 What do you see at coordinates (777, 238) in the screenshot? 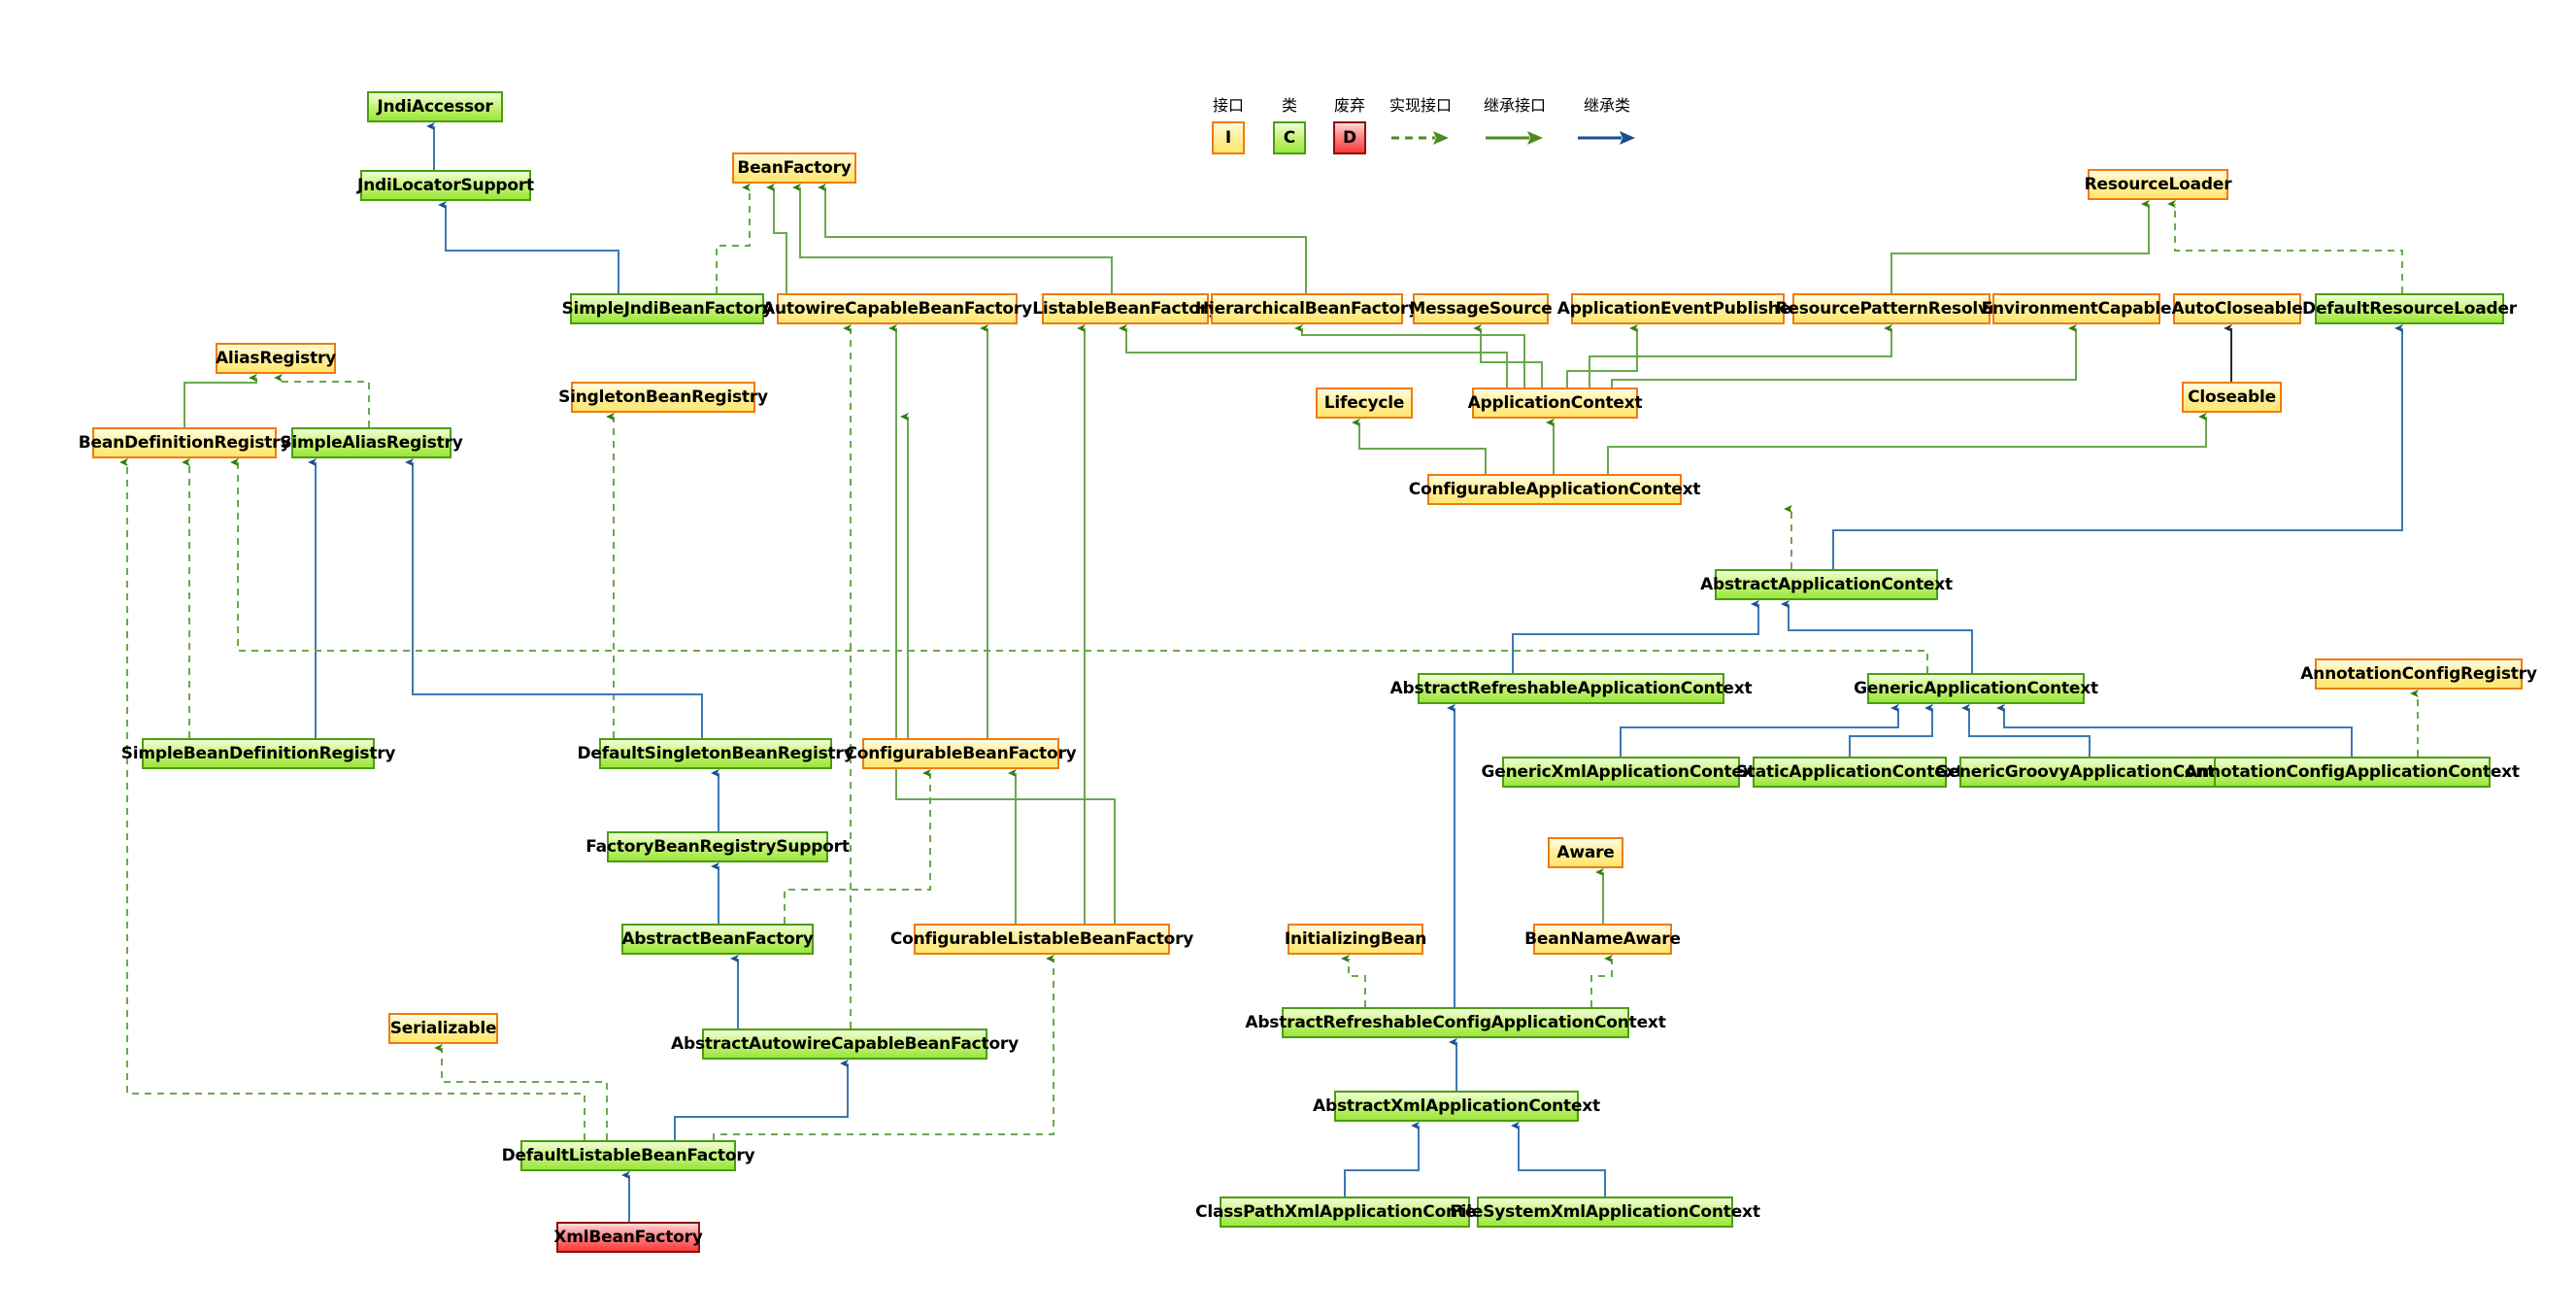
I see `edge-AutowireCapableBeanFactory-to-BeanFactory` at bounding box center [777, 238].